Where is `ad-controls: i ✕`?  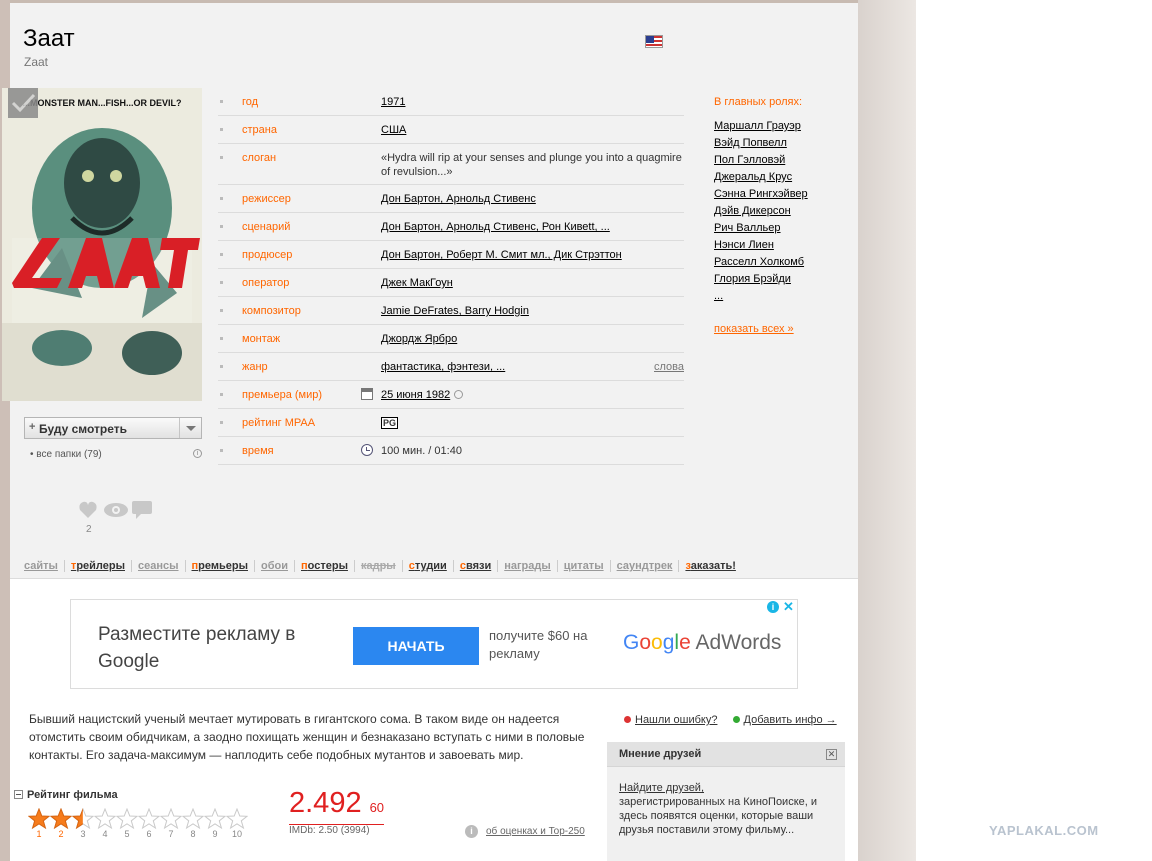 ad-controls: i ✕ is located at coordinates (782, 607).